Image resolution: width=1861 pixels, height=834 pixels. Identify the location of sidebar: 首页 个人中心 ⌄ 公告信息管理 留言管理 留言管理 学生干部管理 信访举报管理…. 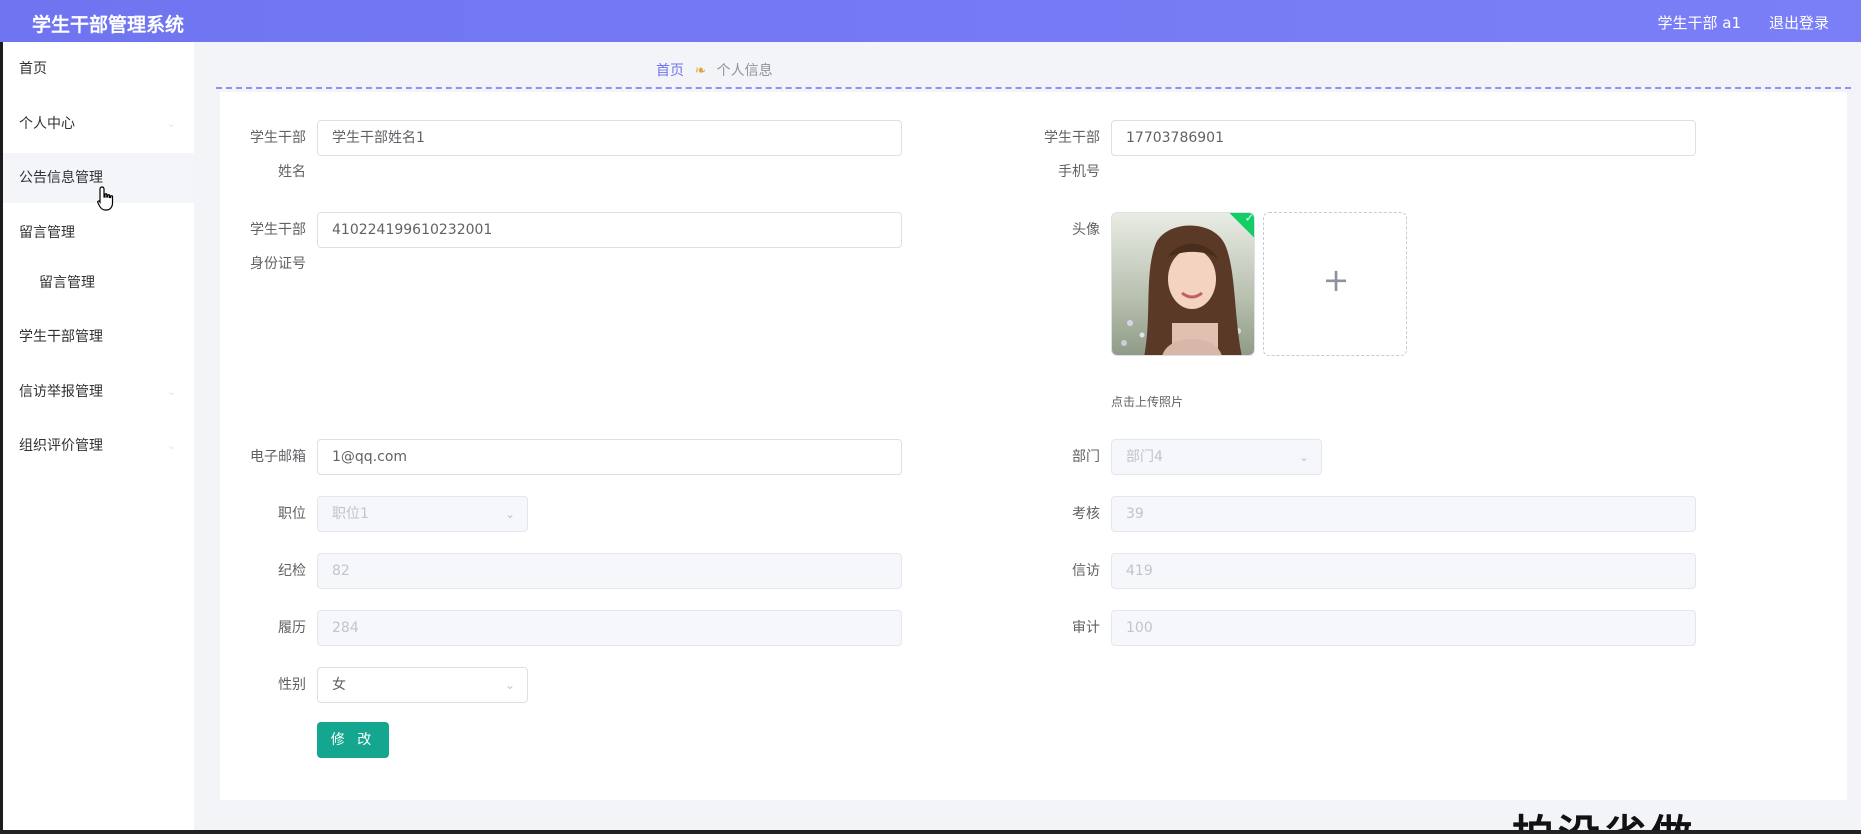
(97, 438).